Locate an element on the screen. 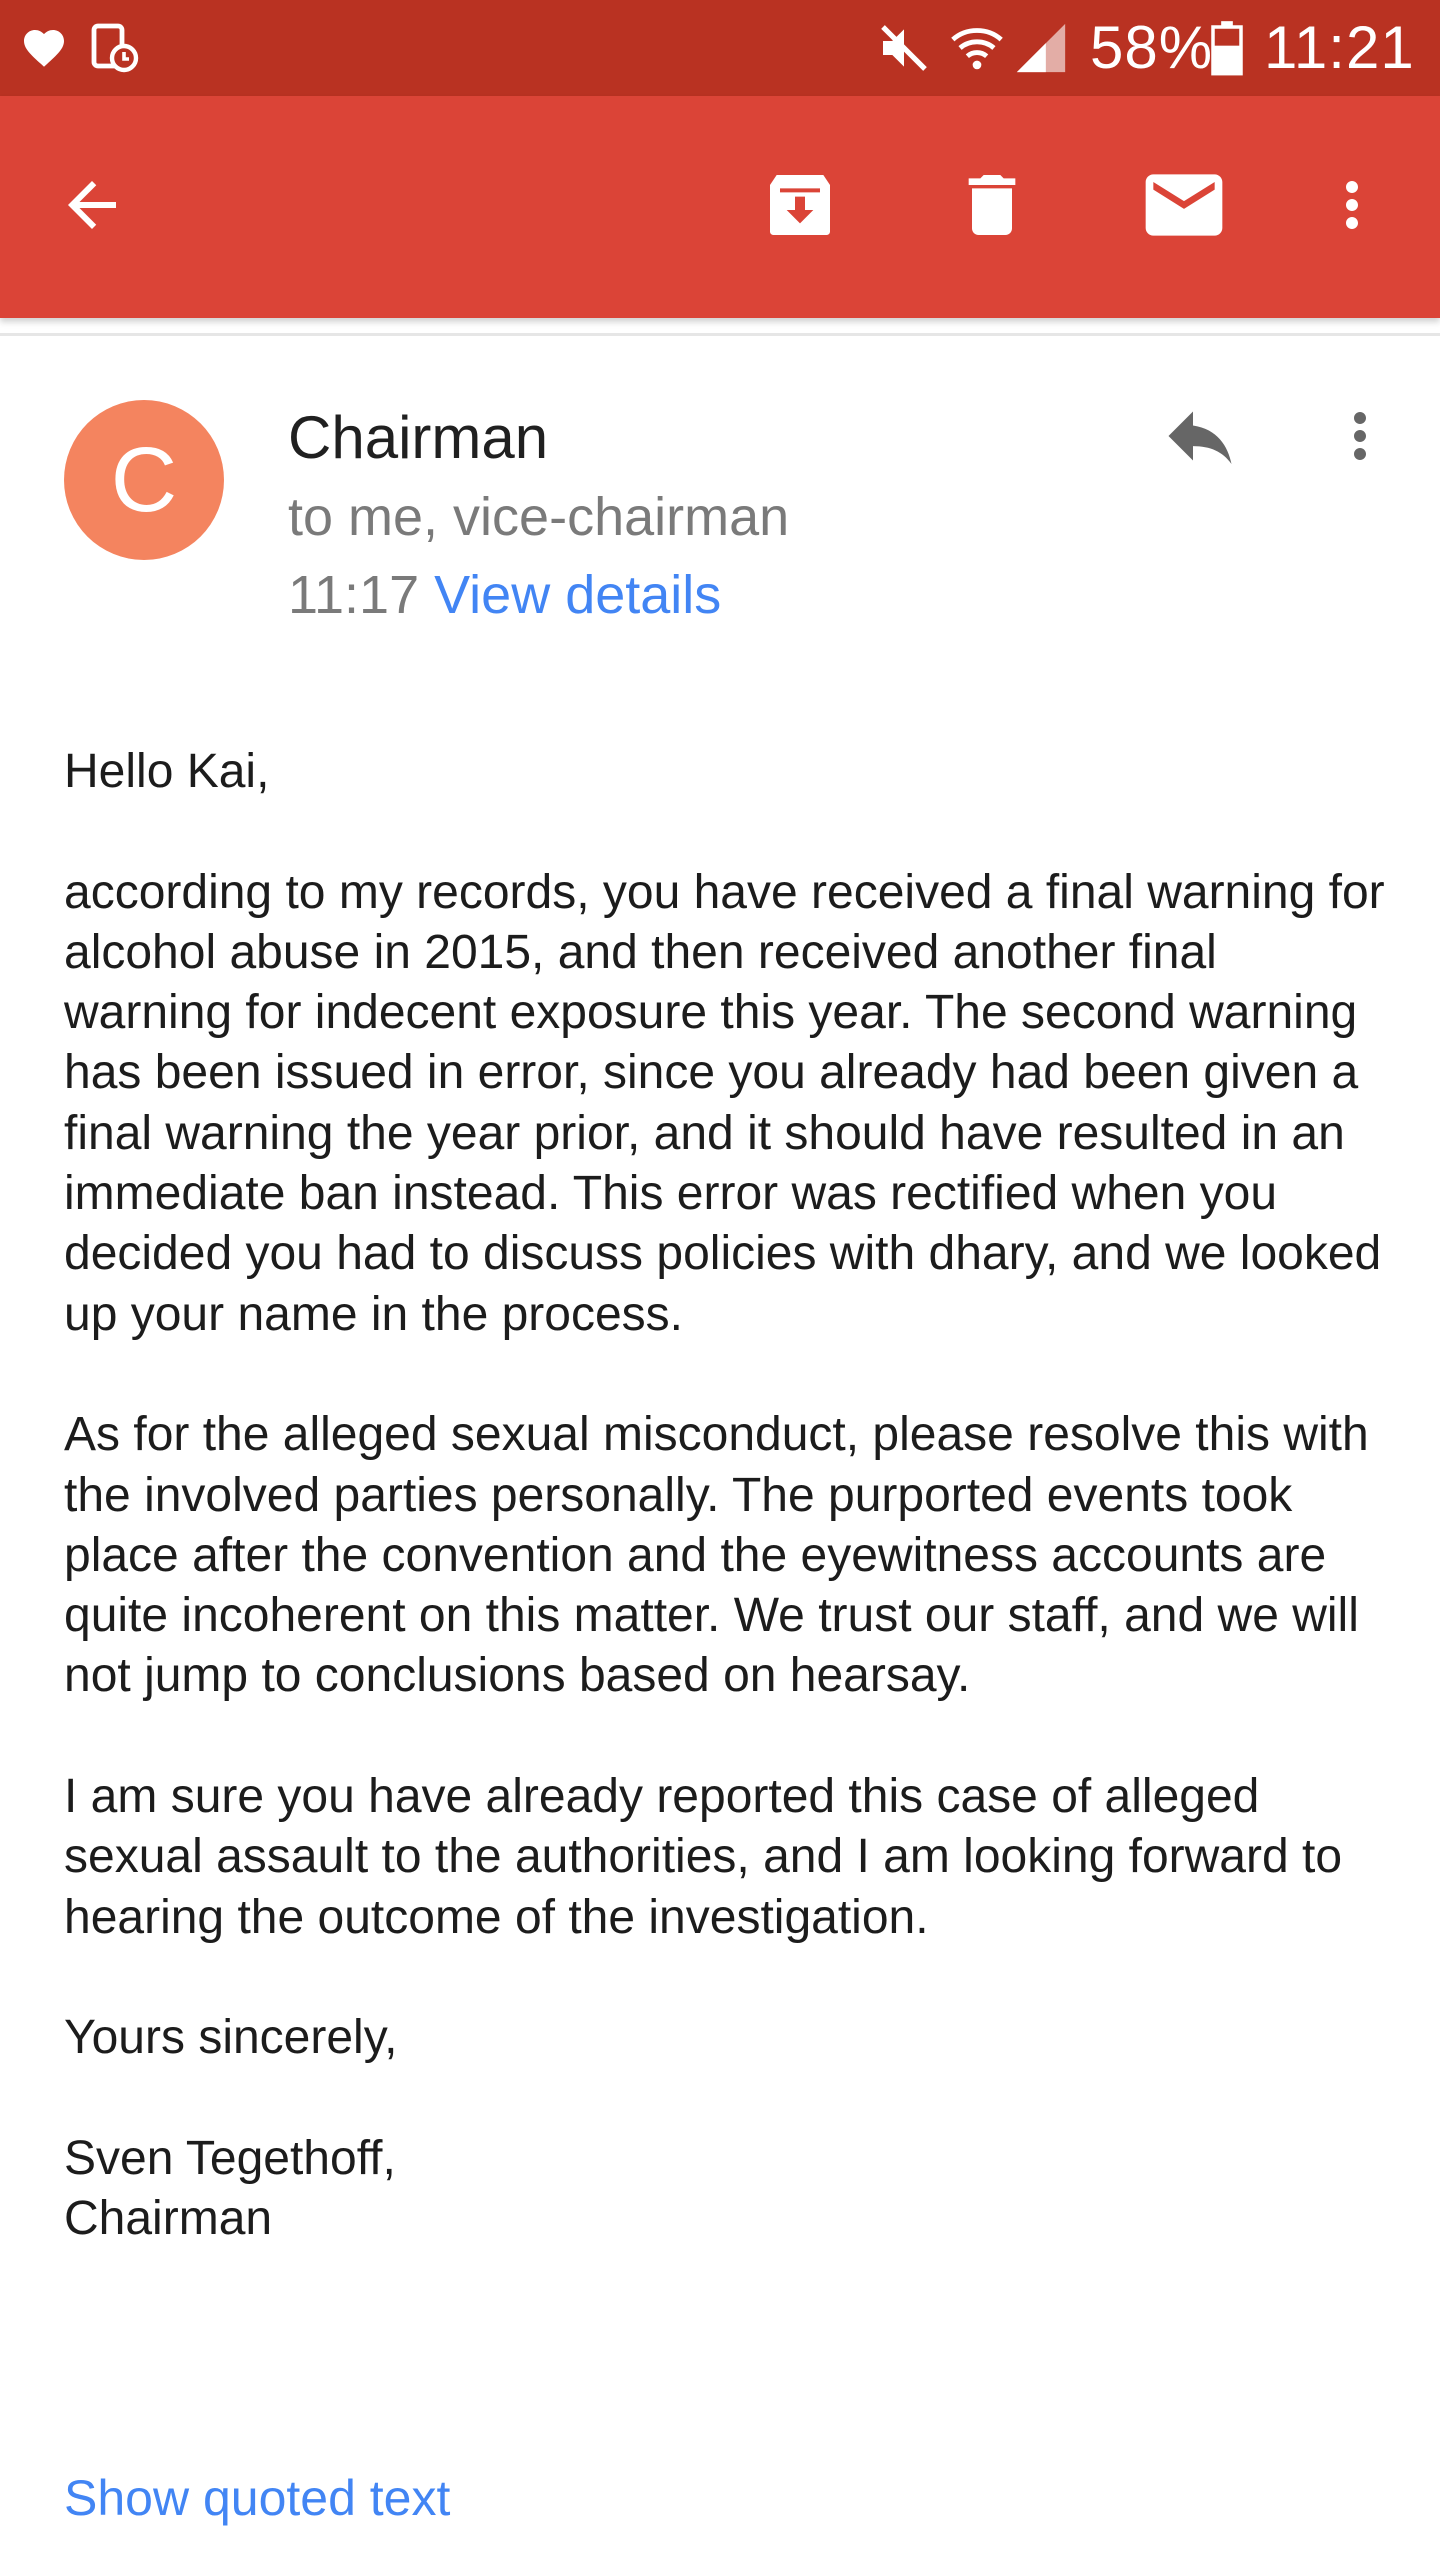  app-bar is located at coordinates (720, 207).